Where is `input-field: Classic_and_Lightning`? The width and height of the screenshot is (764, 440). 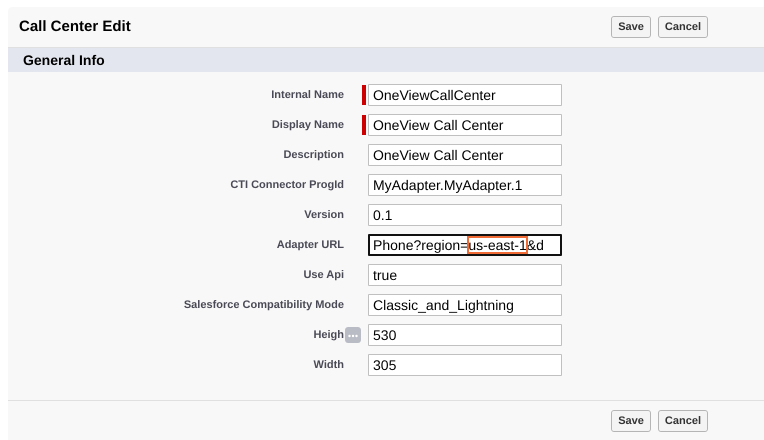 input-field: Classic_and_Lightning is located at coordinates (465, 305).